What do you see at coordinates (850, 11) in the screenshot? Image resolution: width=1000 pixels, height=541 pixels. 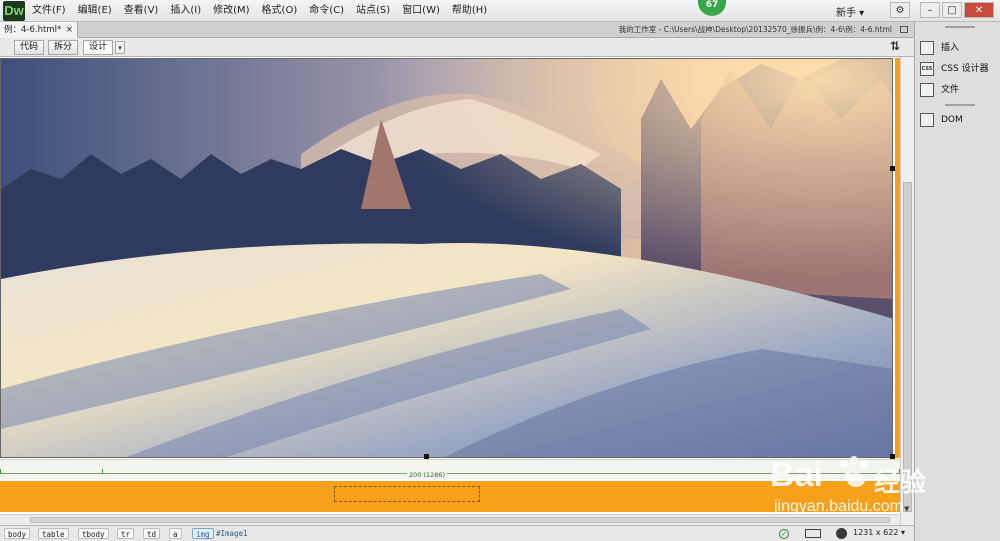 I see `workspace-switcher: 新手 ▾` at bounding box center [850, 11].